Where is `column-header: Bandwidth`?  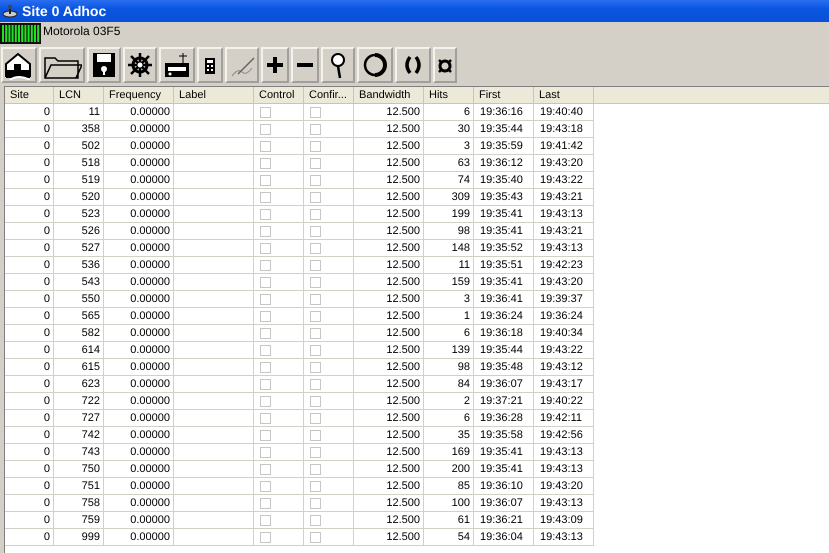 column-header: Bandwidth is located at coordinates (389, 95).